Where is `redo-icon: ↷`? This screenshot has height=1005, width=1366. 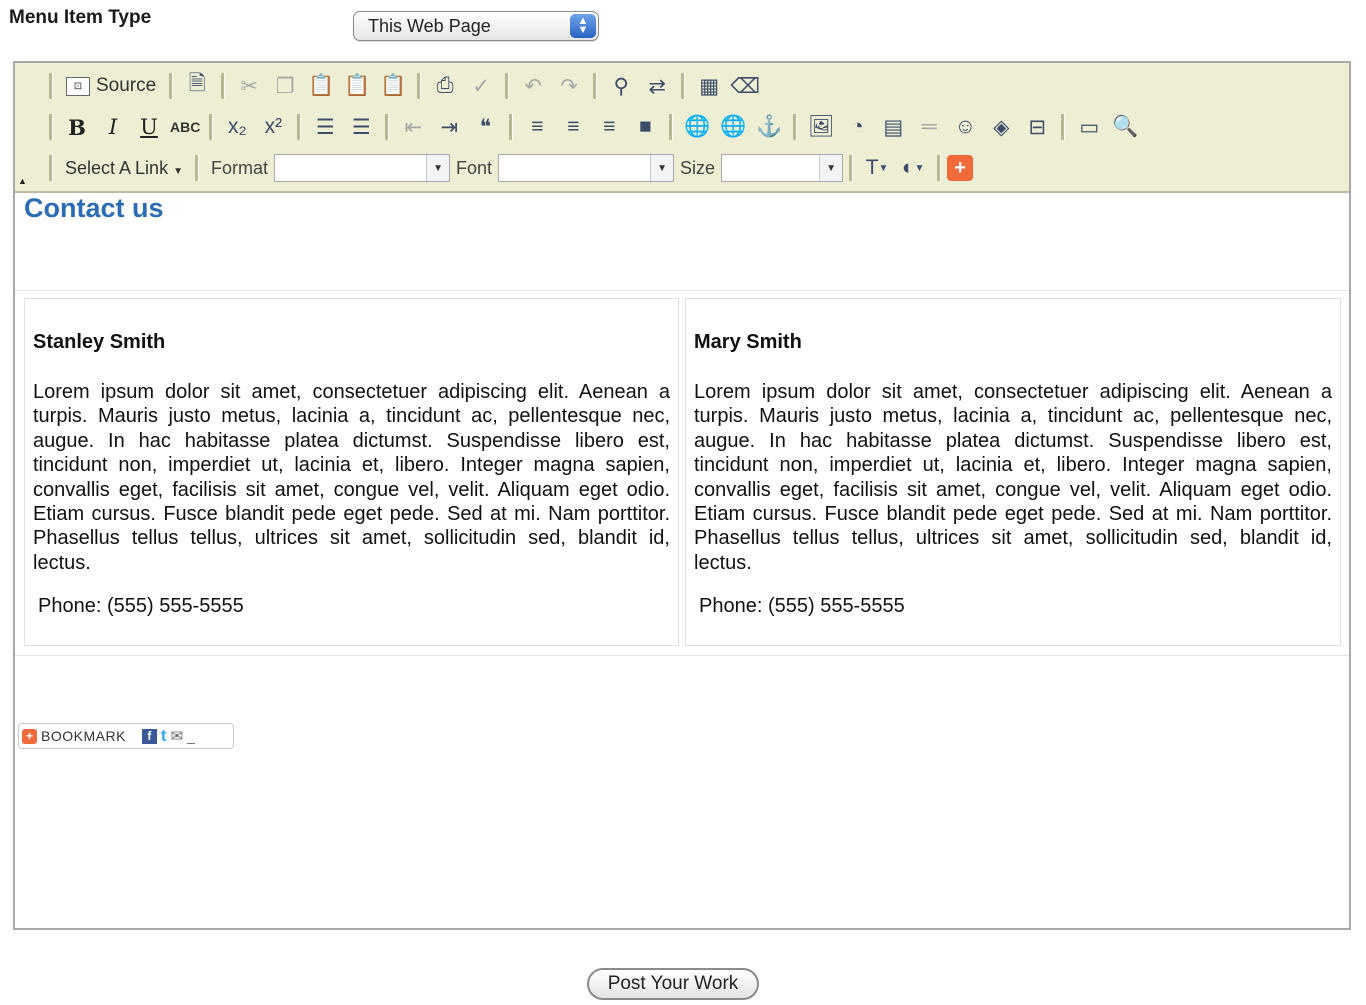
redo-icon: ↷ is located at coordinates (569, 86).